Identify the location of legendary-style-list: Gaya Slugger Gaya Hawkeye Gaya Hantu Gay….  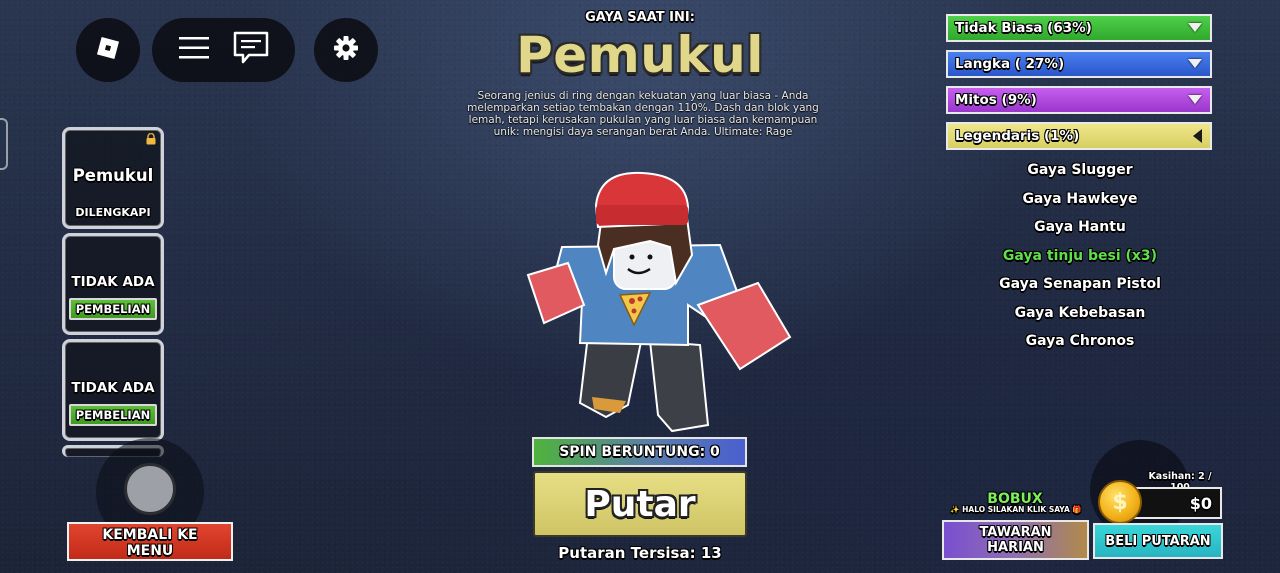
(1080, 258).